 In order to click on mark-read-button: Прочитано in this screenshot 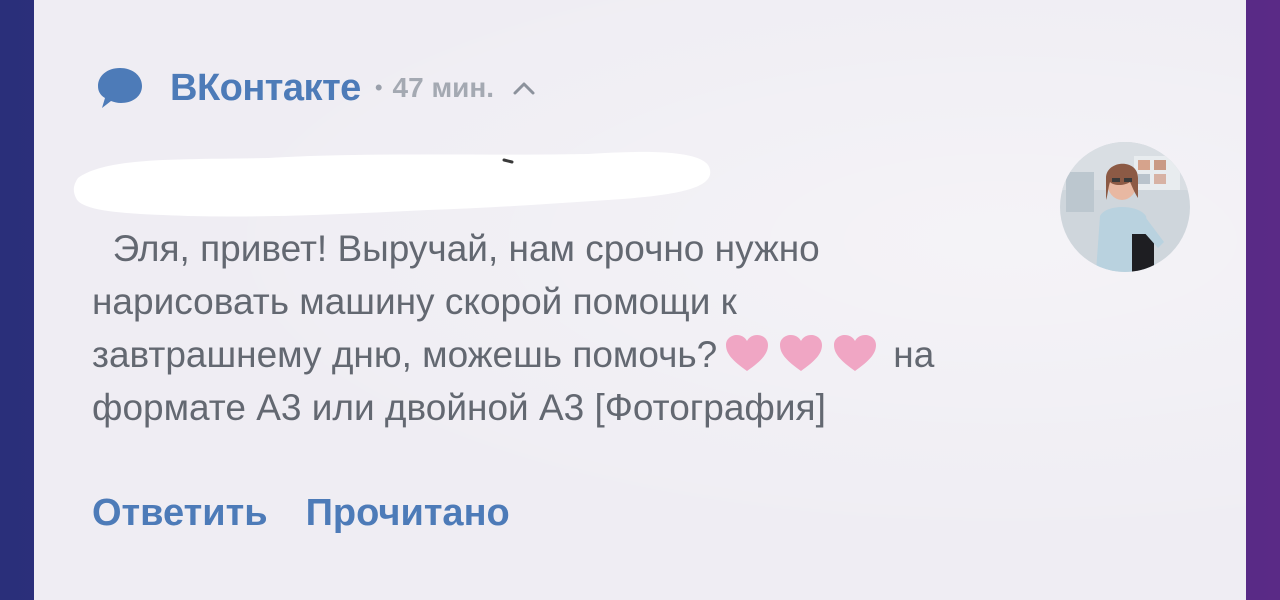, I will do `click(408, 513)`.